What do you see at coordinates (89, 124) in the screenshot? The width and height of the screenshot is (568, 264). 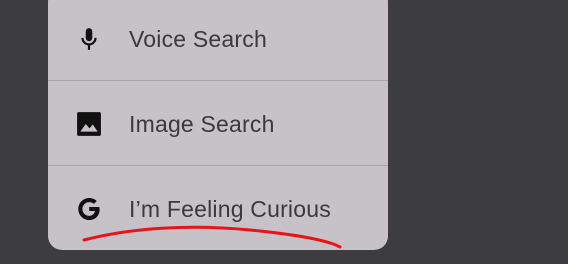 I see `image-icon` at bounding box center [89, 124].